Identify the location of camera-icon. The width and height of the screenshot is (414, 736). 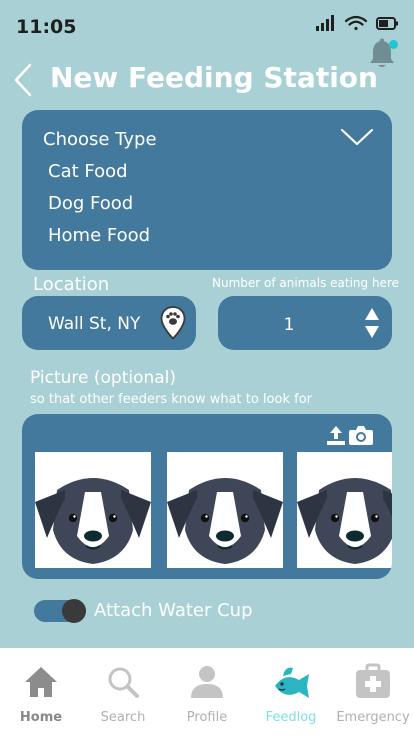
(361, 435).